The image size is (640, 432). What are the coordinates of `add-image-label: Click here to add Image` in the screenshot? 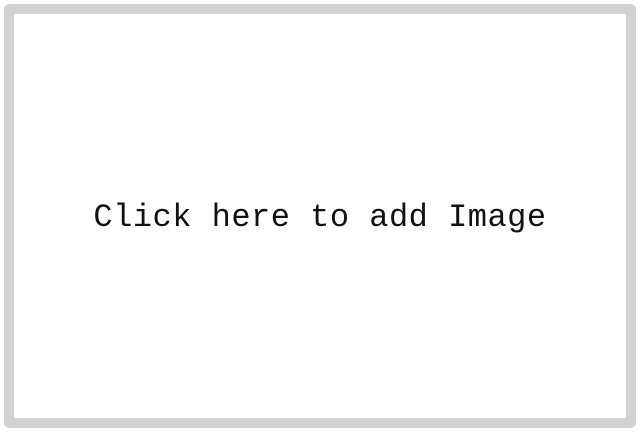 It's located at (320, 217).